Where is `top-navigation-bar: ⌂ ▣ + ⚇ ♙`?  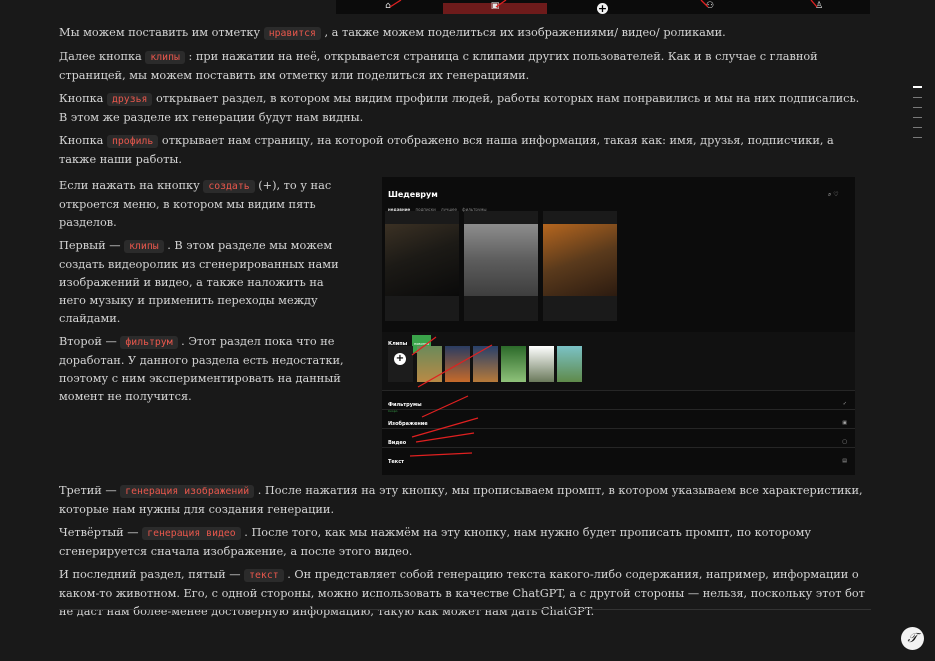
top-navigation-bar: ⌂ ▣ + ⚇ ♙ is located at coordinates (603, 7).